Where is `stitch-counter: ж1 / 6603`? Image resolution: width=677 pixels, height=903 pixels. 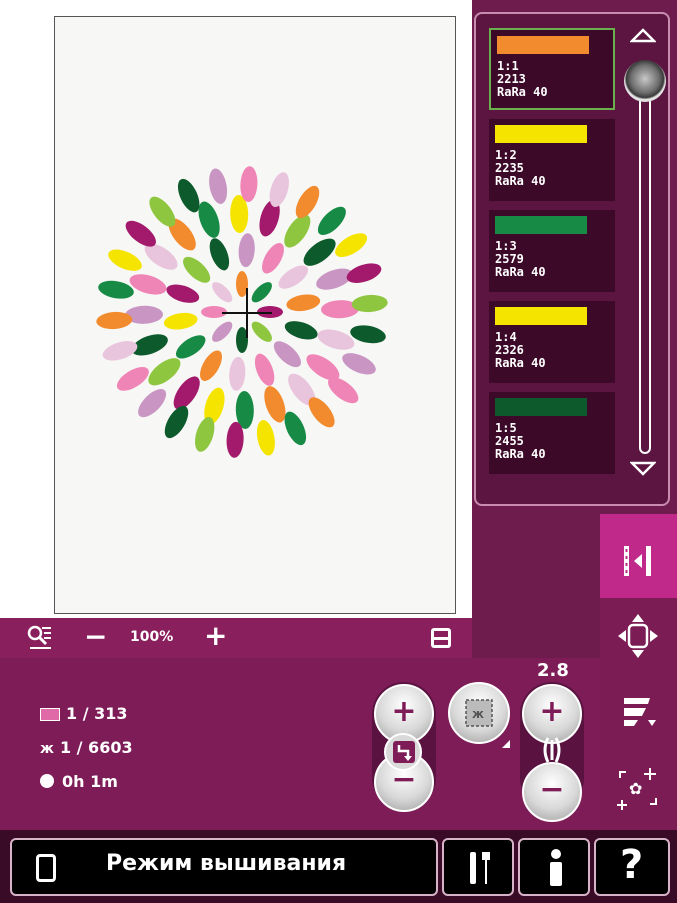
stitch-counter: ж1 / 6603 is located at coordinates (86, 747).